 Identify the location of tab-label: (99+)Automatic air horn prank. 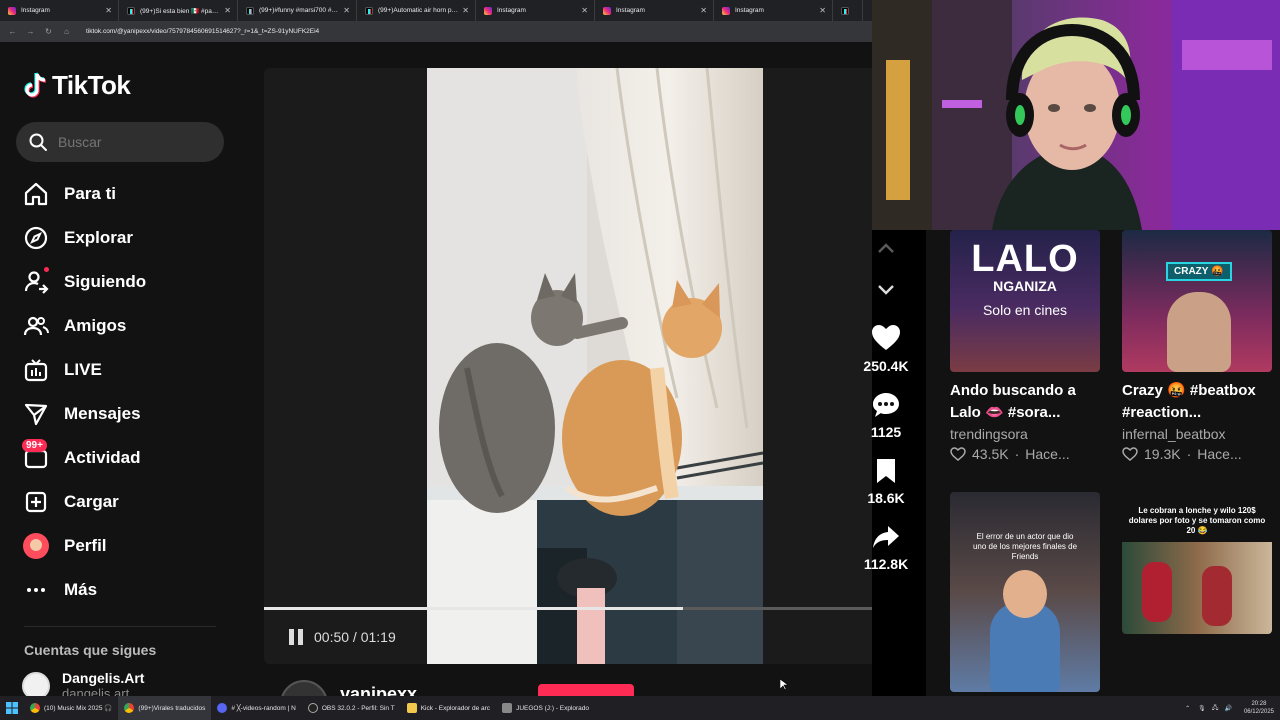
(418, 10).